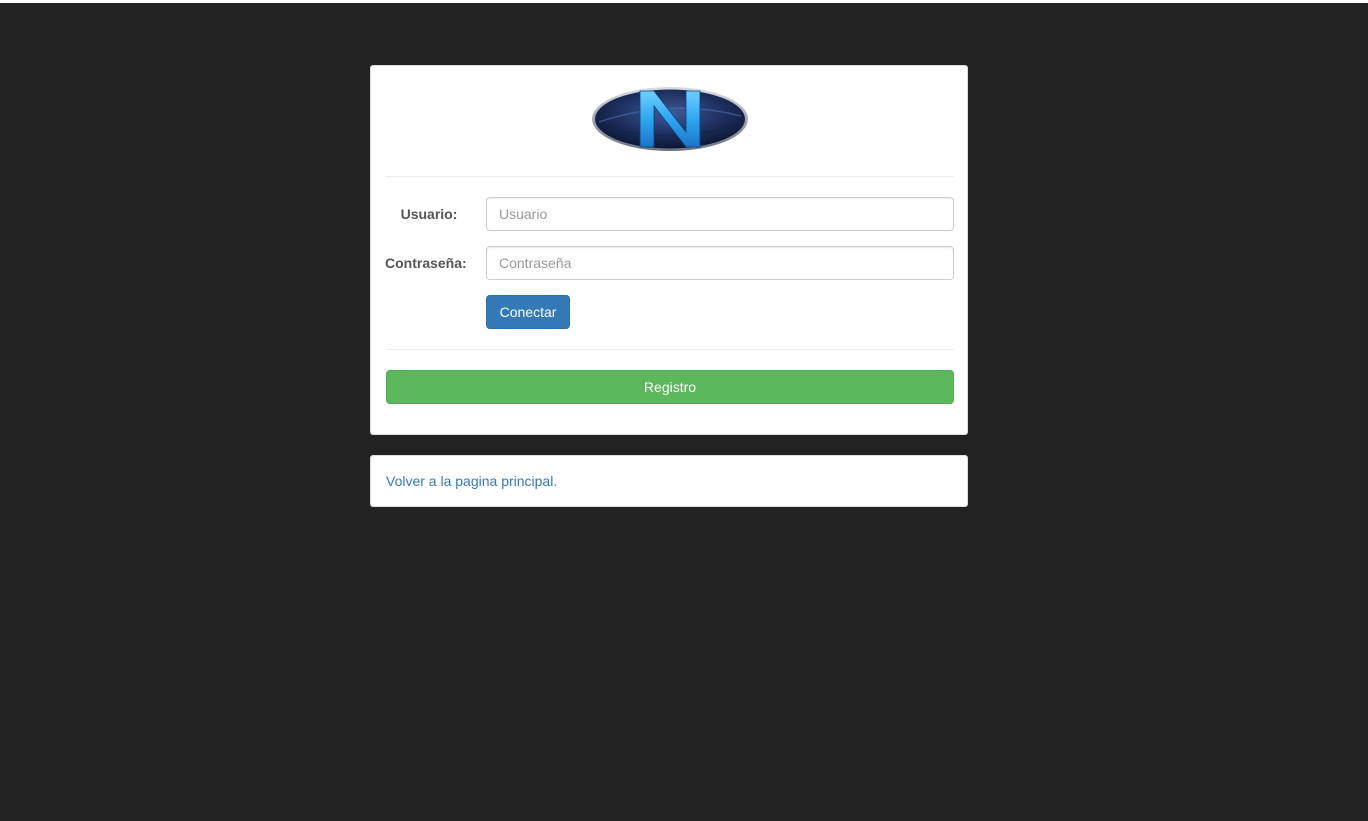  What do you see at coordinates (471, 481) in the screenshot?
I see `home-link: Volver a la pagina principal.` at bounding box center [471, 481].